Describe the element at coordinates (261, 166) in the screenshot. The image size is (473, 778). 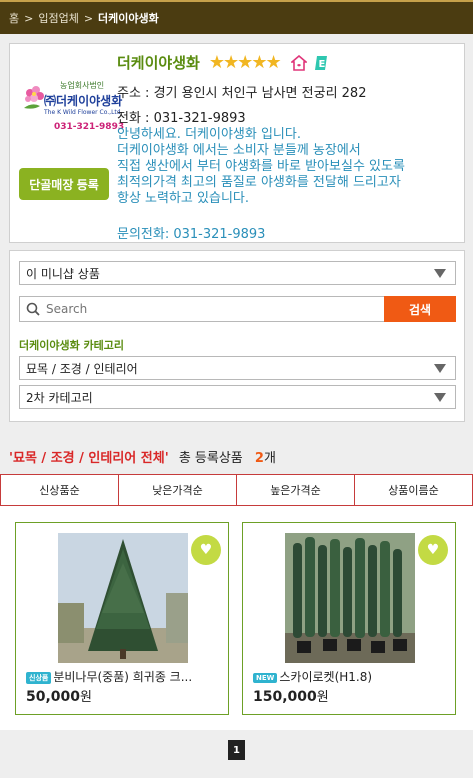
I see `description-line: 직접 생산에서 부터 야생화를 바로 받아보실수 있도록` at that location.